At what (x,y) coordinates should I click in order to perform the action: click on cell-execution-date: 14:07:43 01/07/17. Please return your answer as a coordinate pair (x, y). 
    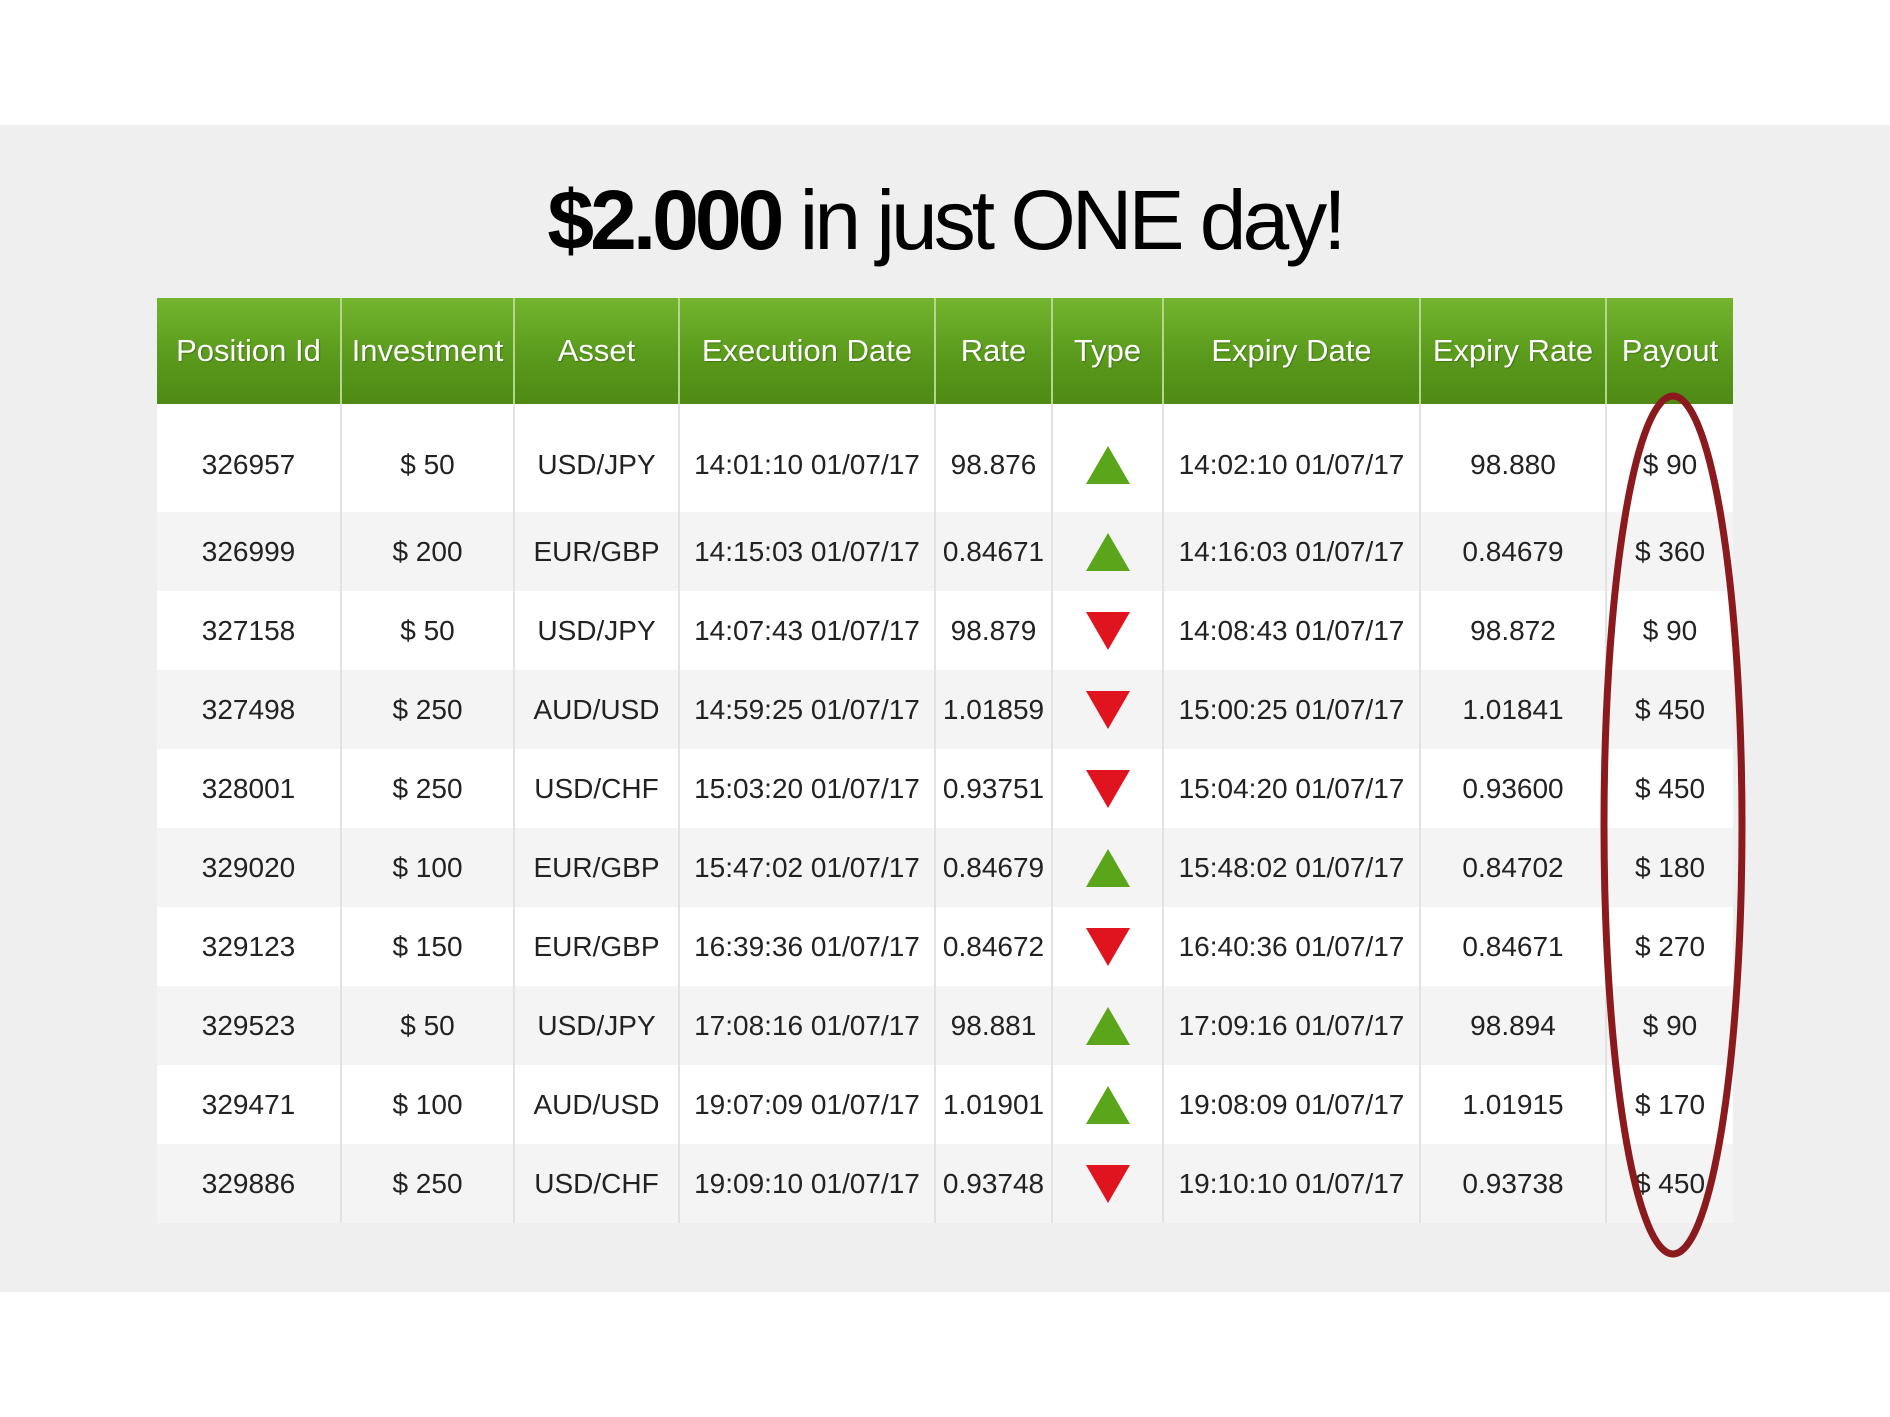
    Looking at the image, I should click on (807, 630).